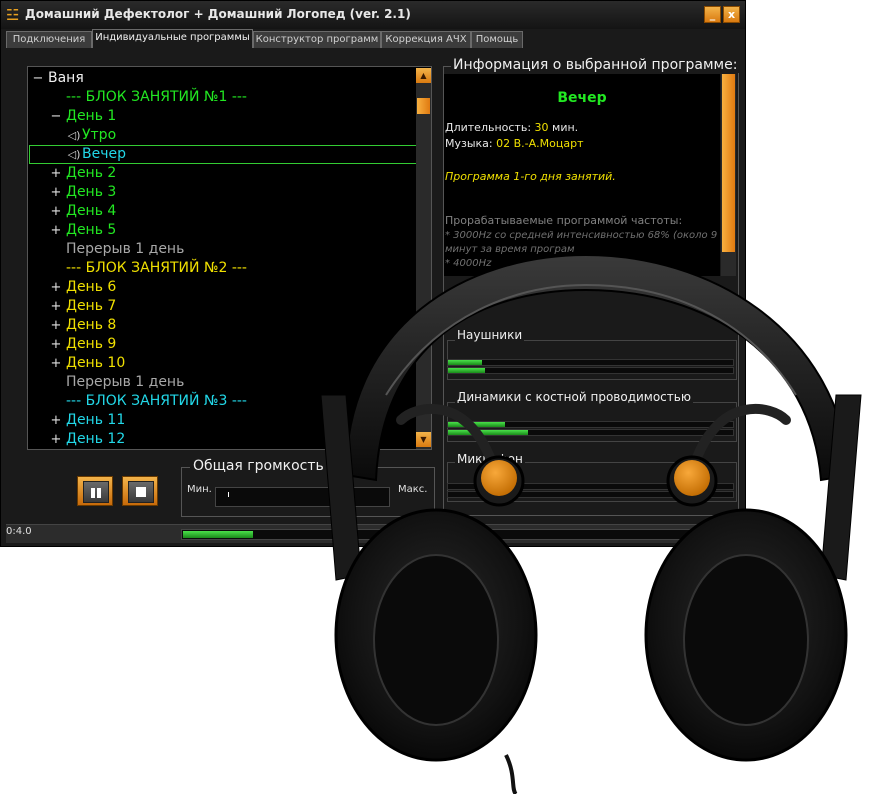  I want to click on tree-item-label: Утро, so click(99, 135).